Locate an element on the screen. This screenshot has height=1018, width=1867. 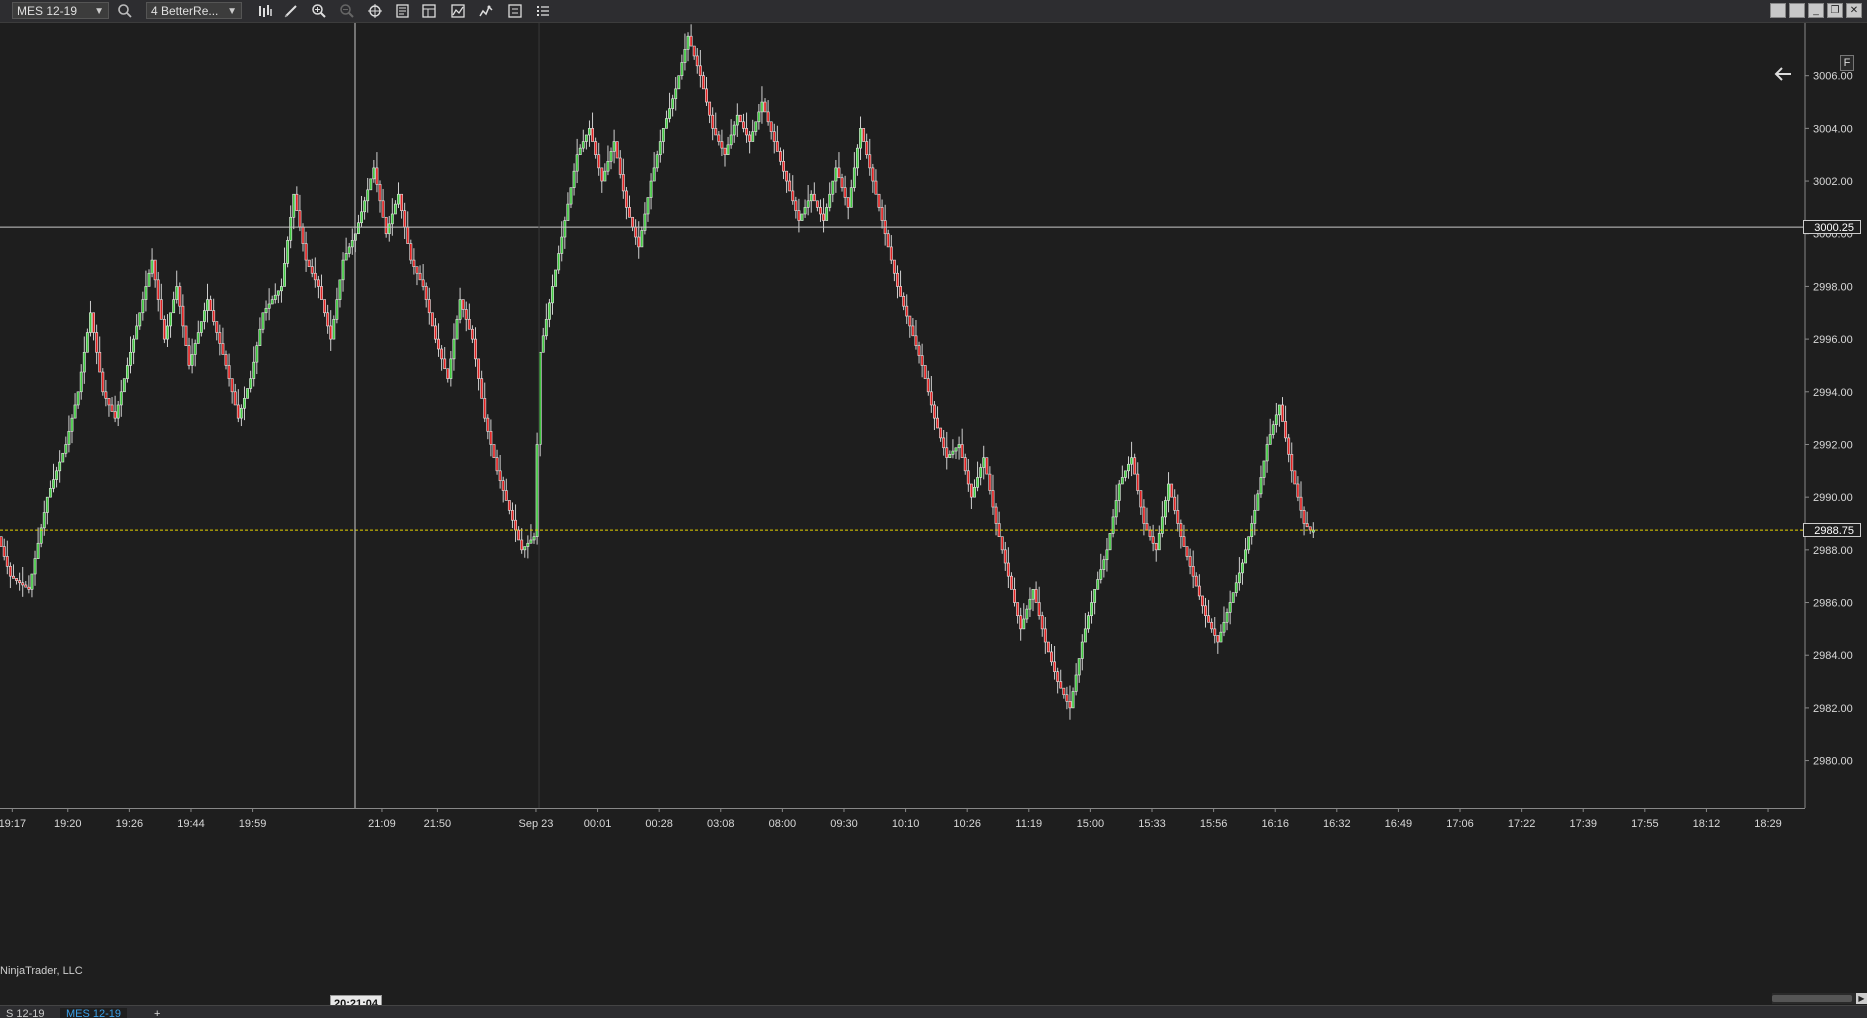
watermark-label: NinjaTrader, LLC is located at coordinates (41, 971).